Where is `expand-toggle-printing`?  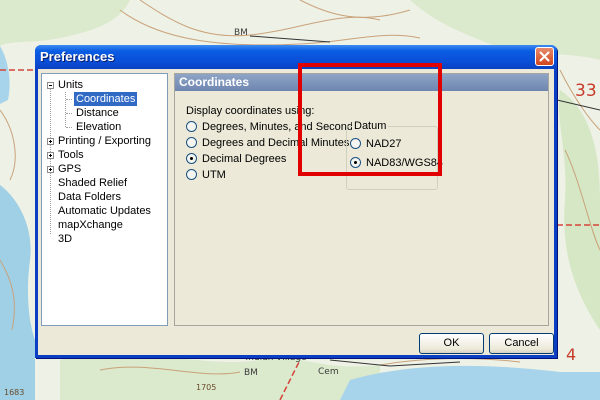
expand-toggle-printing is located at coordinates (50, 141).